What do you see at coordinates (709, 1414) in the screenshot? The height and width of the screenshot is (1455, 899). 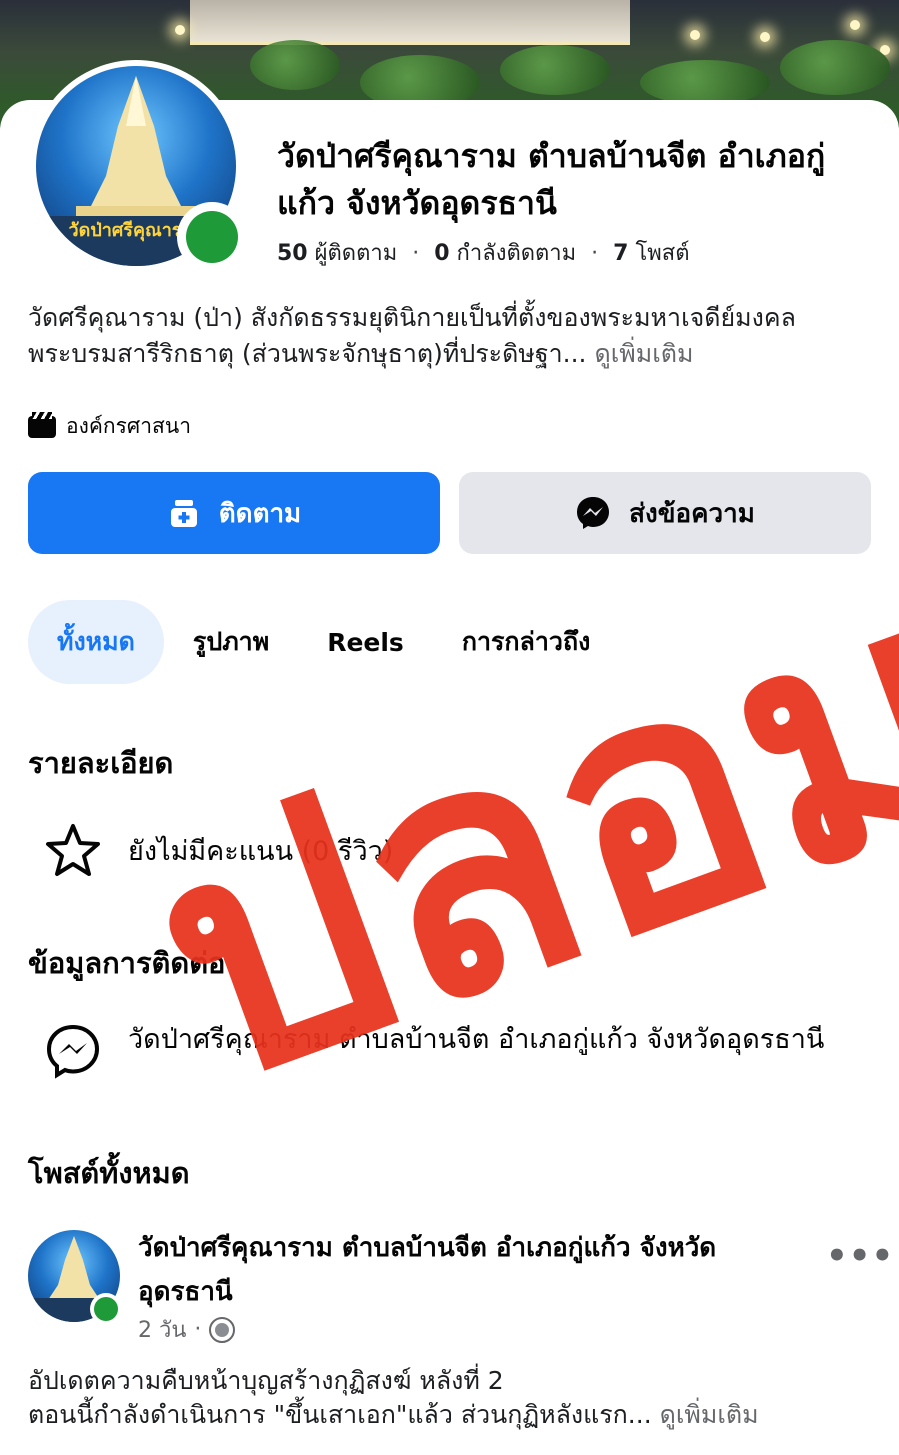 I see `post-see-more-link: ดูเพิ่มเติม` at bounding box center [709, 1414].